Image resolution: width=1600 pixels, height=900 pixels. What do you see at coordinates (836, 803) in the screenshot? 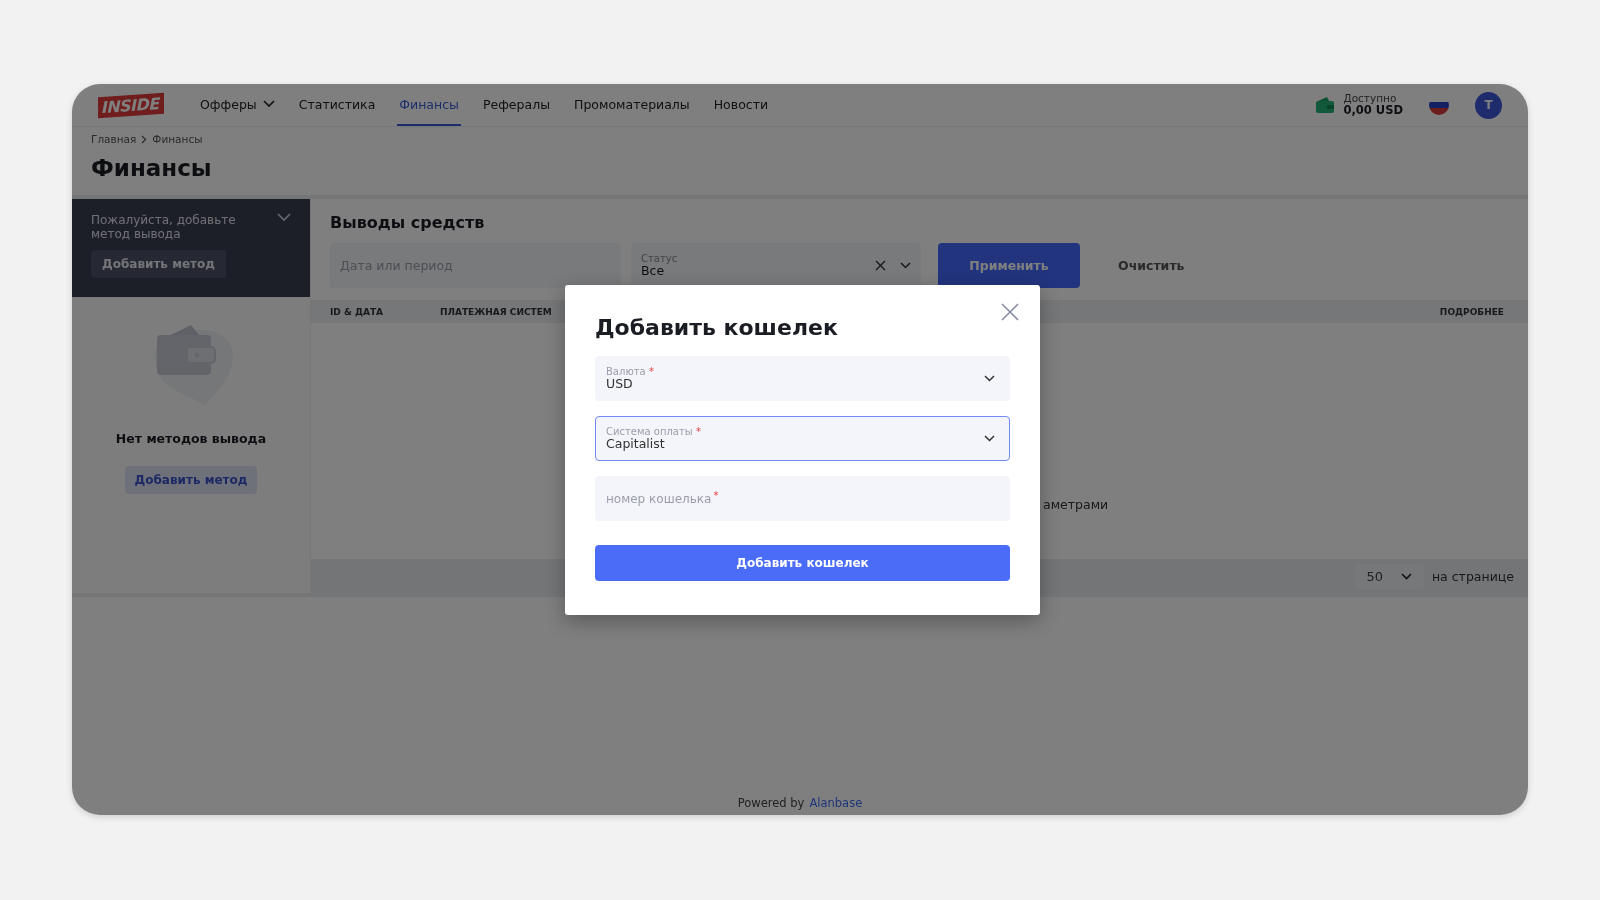
I see `footer-link: Alanbase` at bounding box center [836, 803].